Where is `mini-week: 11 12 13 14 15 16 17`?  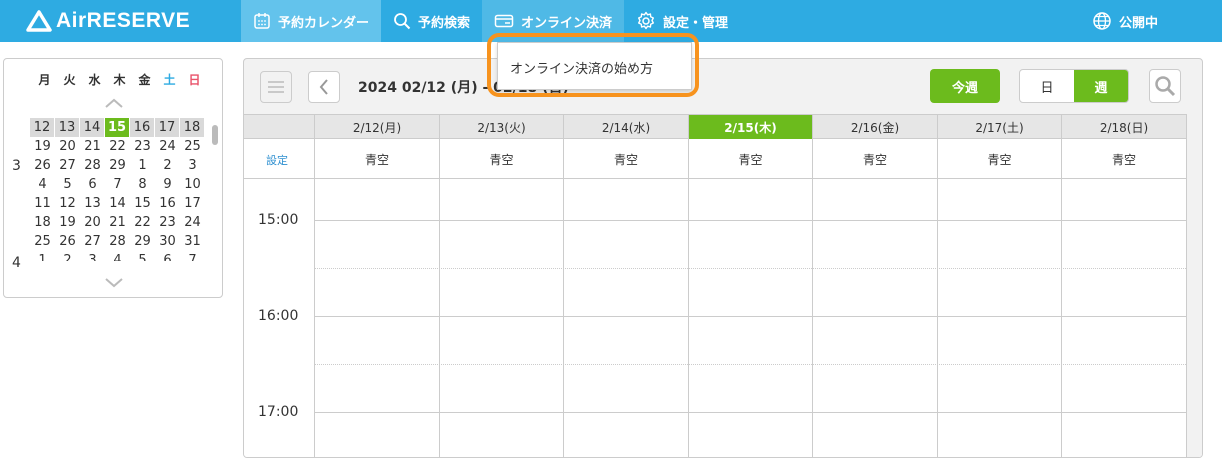 mini-week: 11 12 13 14 15 16 17 is located at coordinates (117, 203).